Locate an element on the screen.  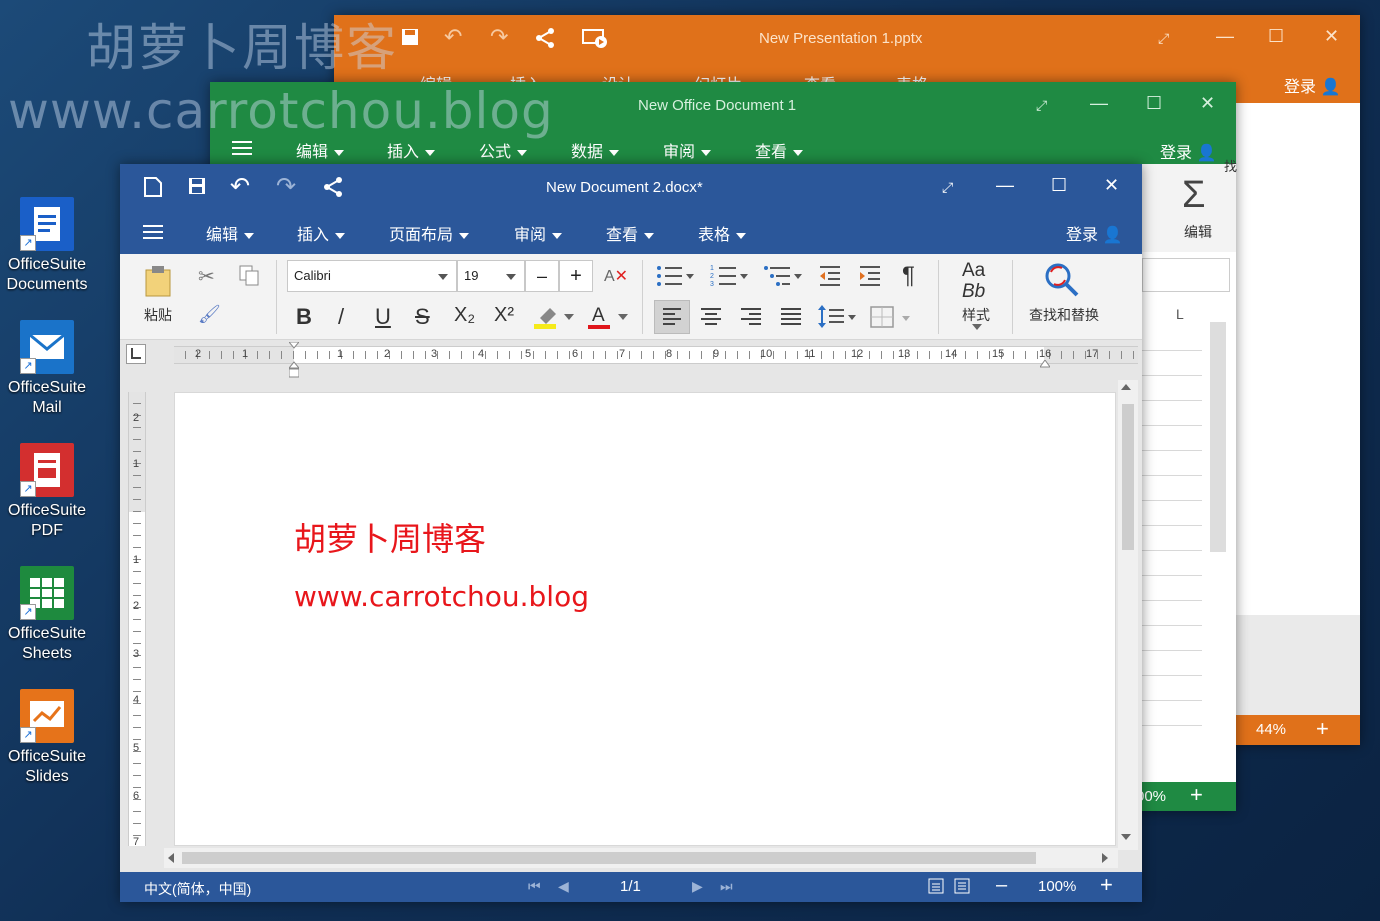
superscript-button: X² is located at coordinates (504, 315).